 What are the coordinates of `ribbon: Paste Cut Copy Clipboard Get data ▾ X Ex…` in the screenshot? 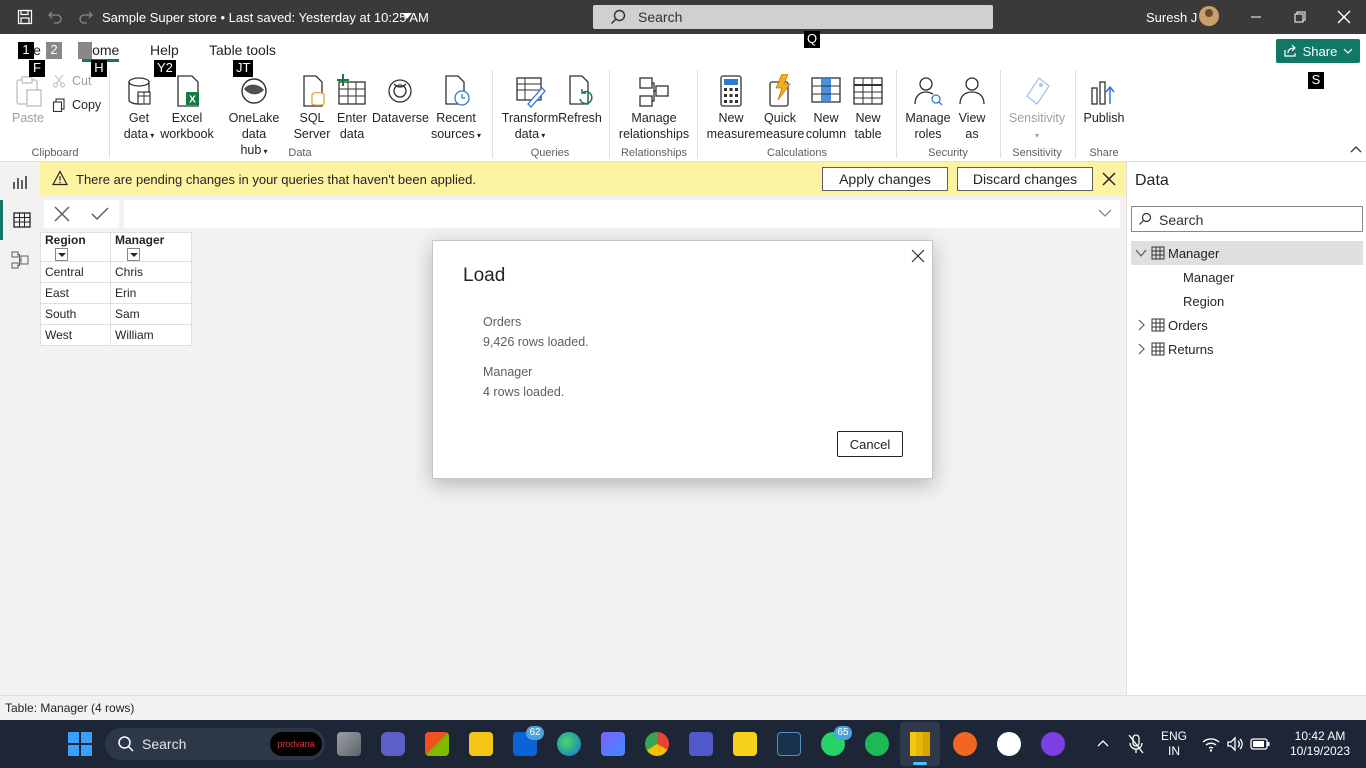 It's located at (683, 114).